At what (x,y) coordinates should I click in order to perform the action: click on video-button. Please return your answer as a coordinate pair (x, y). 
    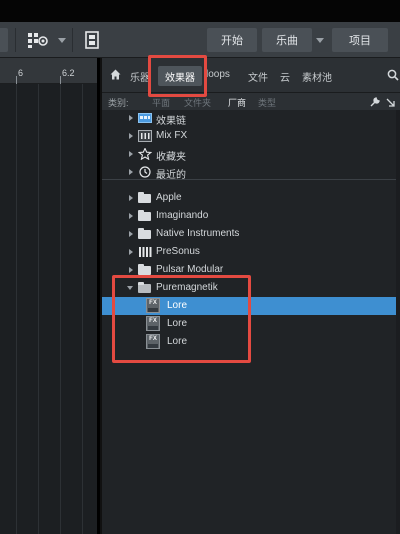
    Looking at the image, I should click on (92, 40).